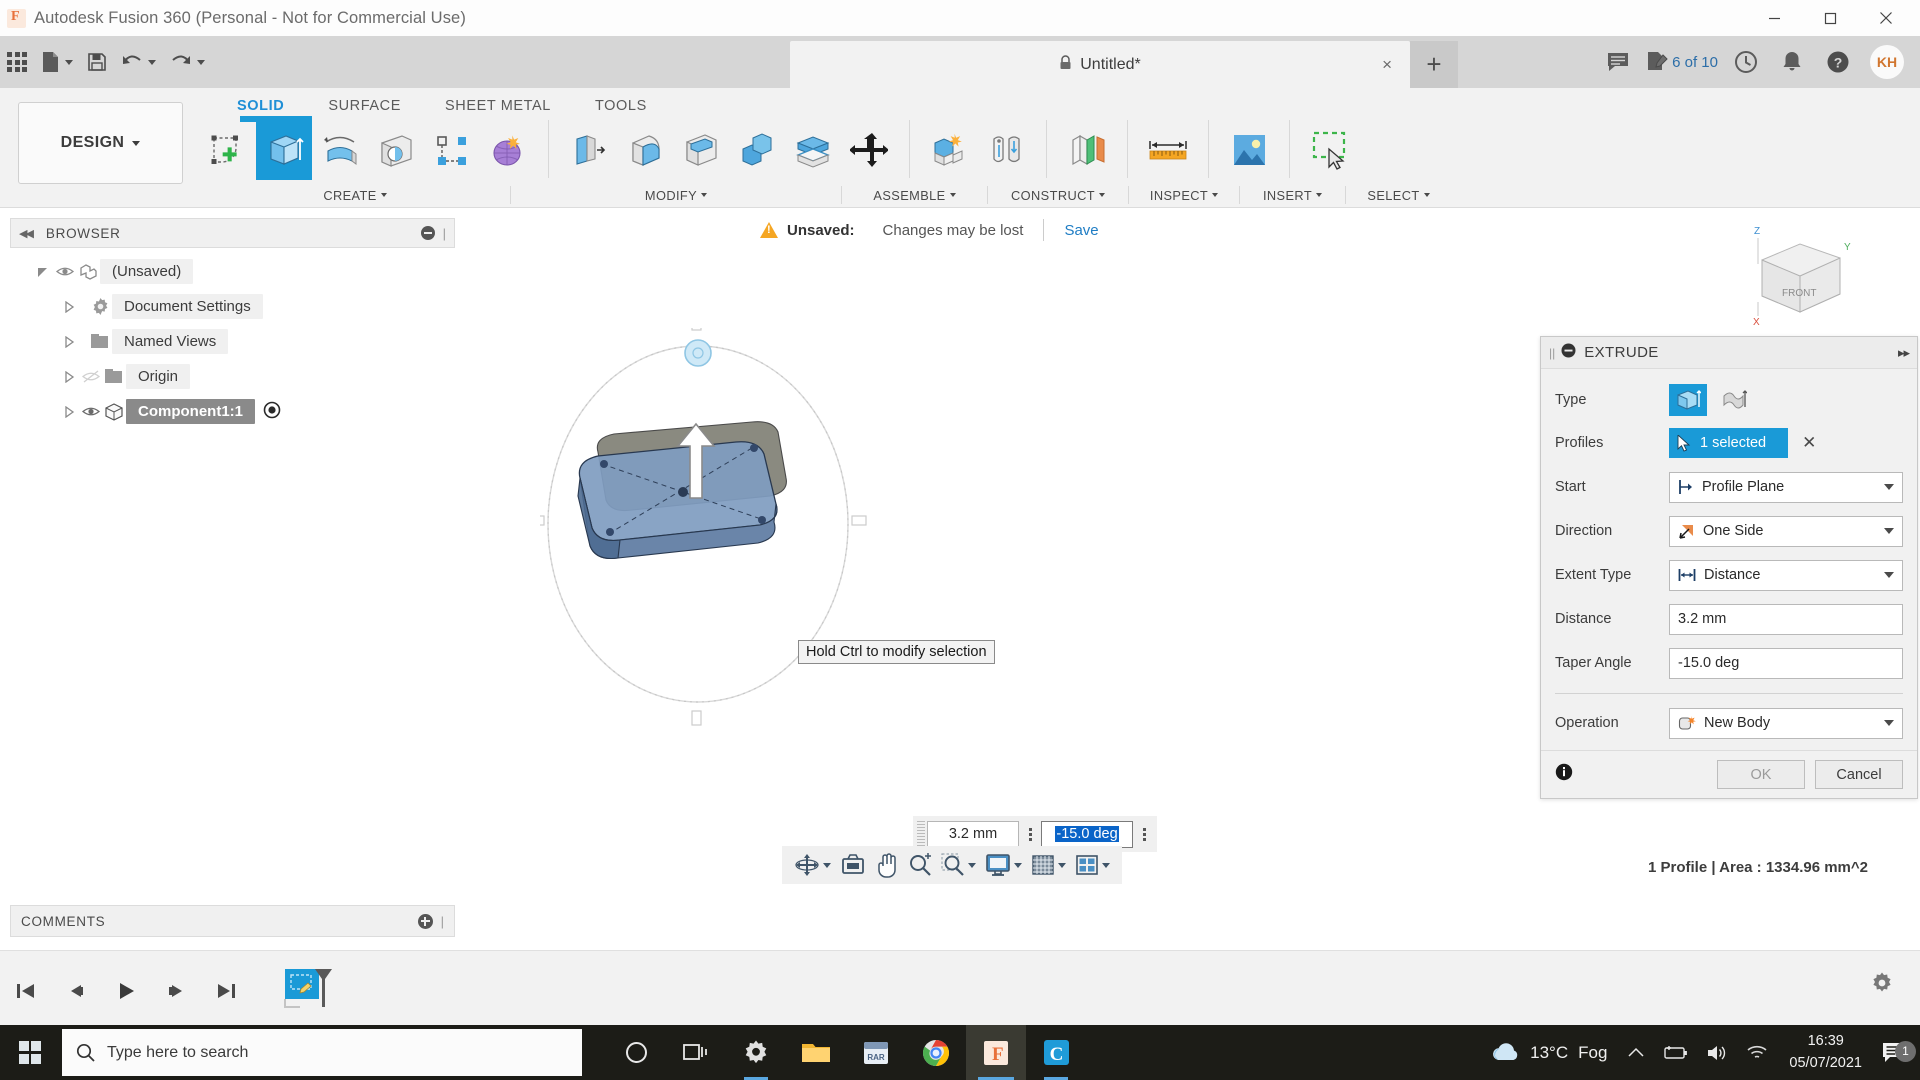 The height and width of the screenshot is (1080, 1920). I want to click on group-create: CREATE, so click(355, 195).